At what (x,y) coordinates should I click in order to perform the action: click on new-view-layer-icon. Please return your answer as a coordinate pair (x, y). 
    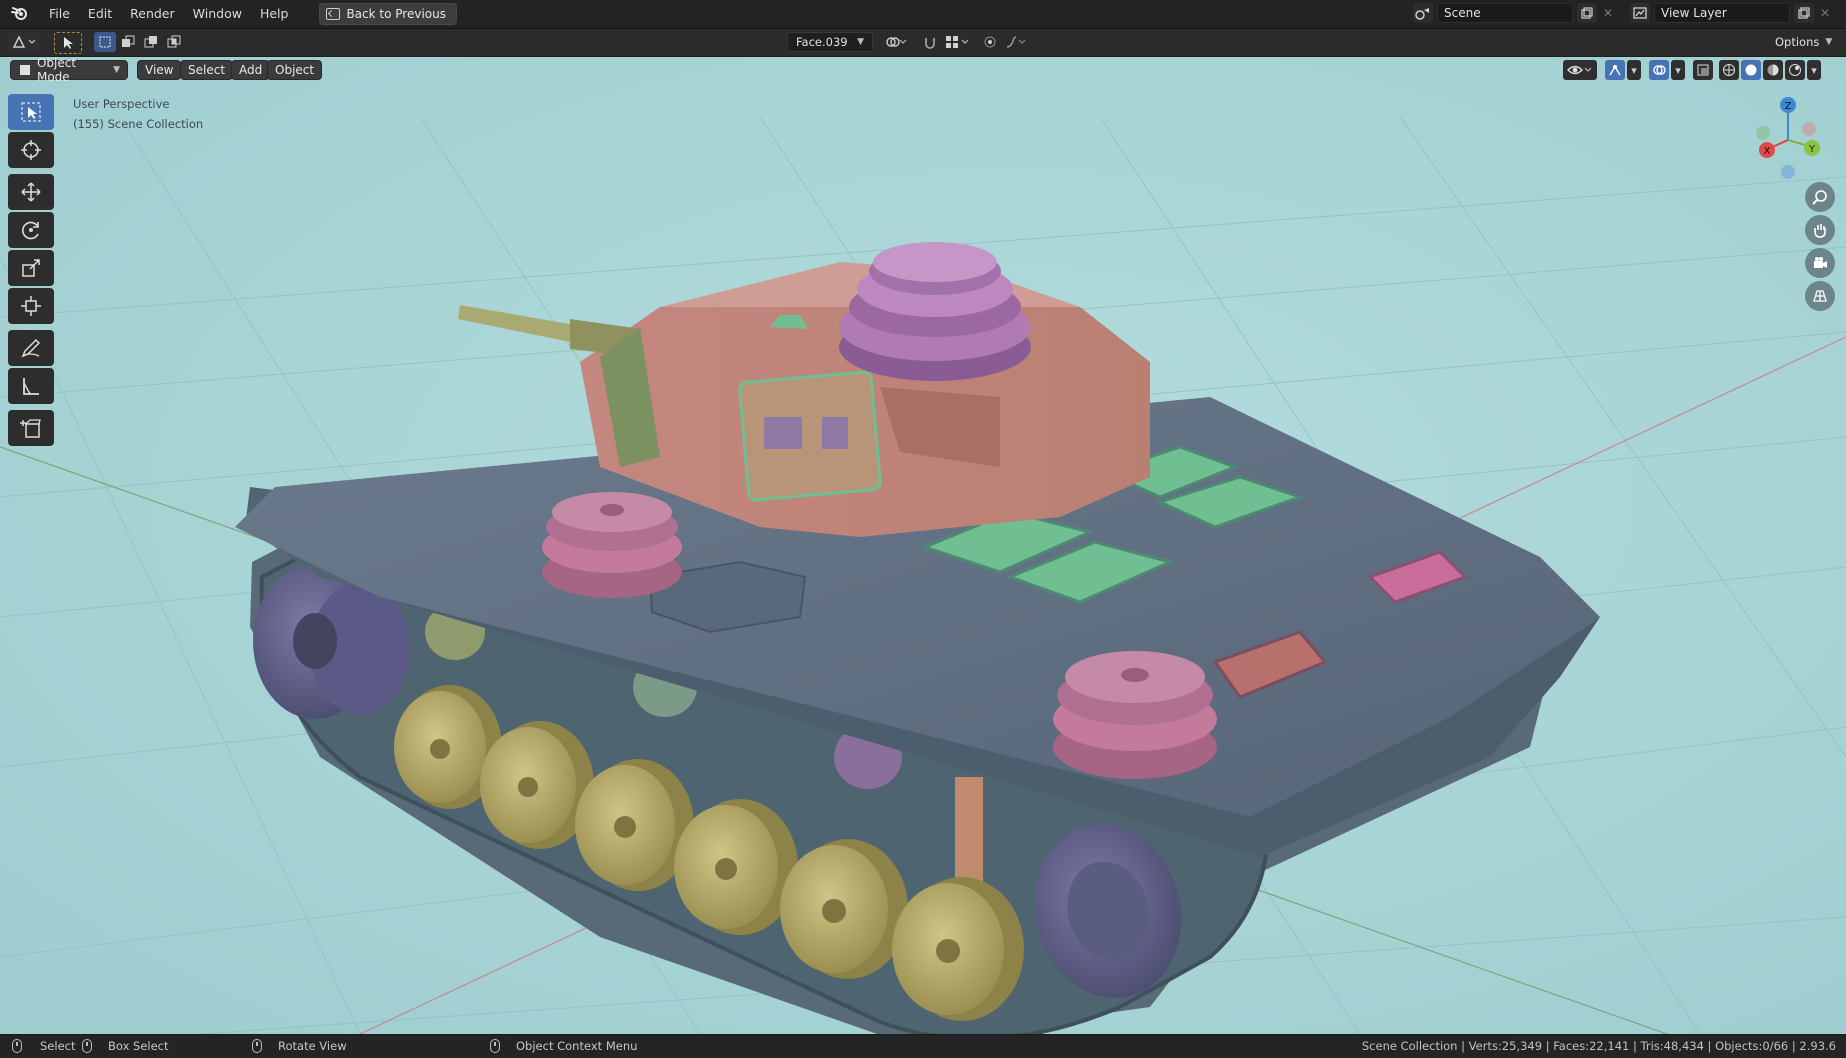
    Looking at the image, I should click on (1804, 13).